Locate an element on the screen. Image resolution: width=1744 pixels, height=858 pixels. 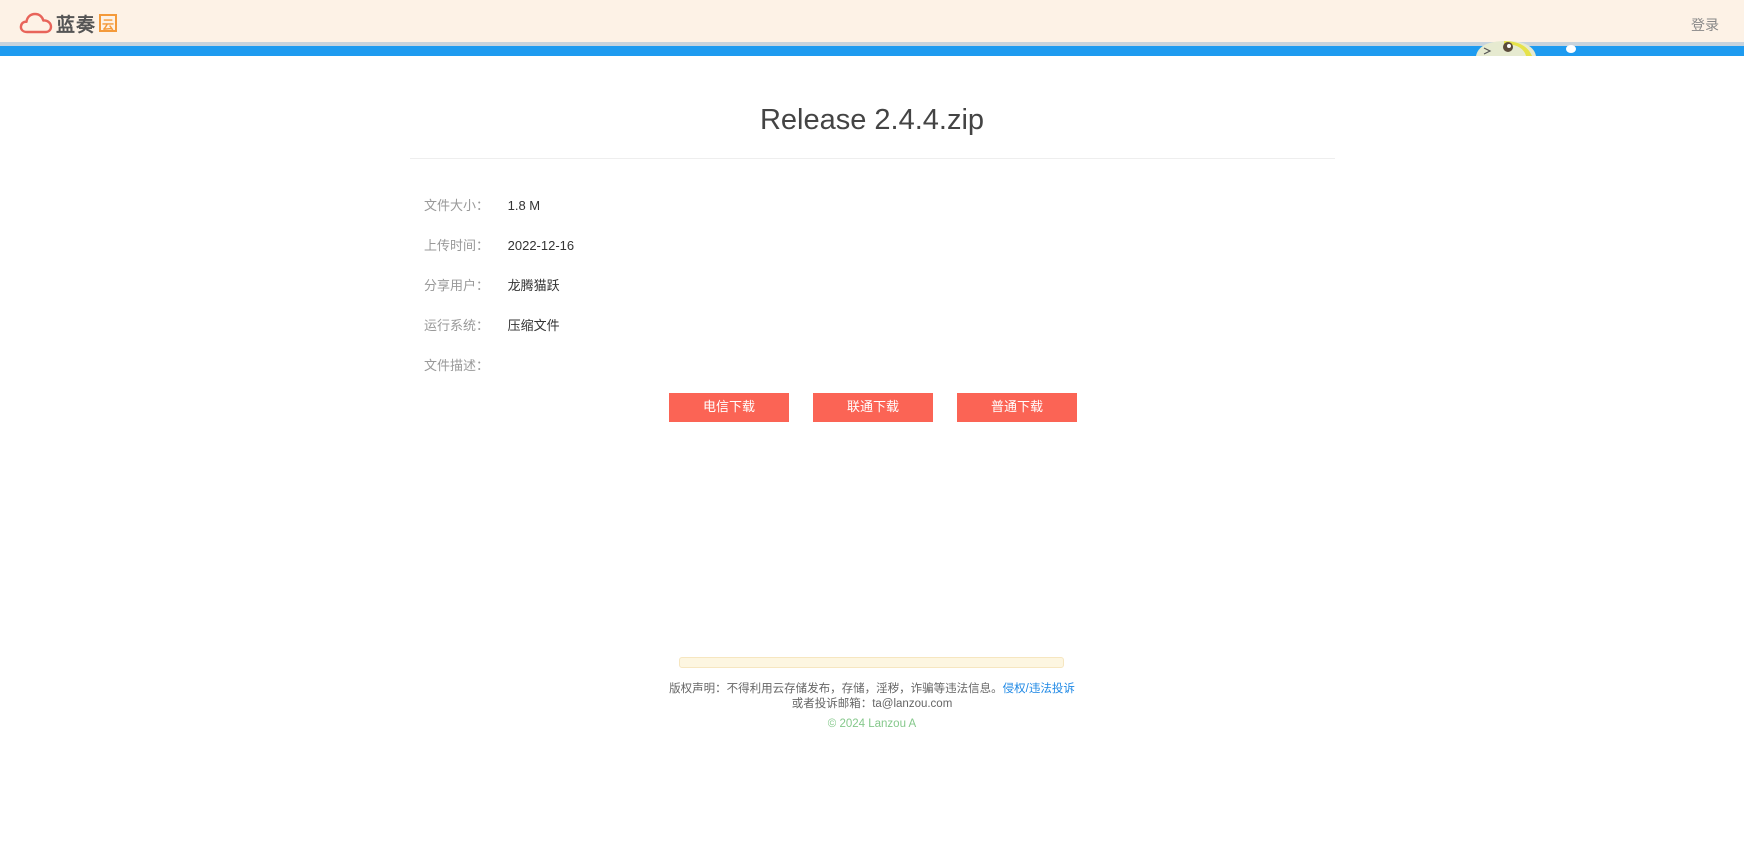
mascot-illustration is located at coordinates (1526, 49).